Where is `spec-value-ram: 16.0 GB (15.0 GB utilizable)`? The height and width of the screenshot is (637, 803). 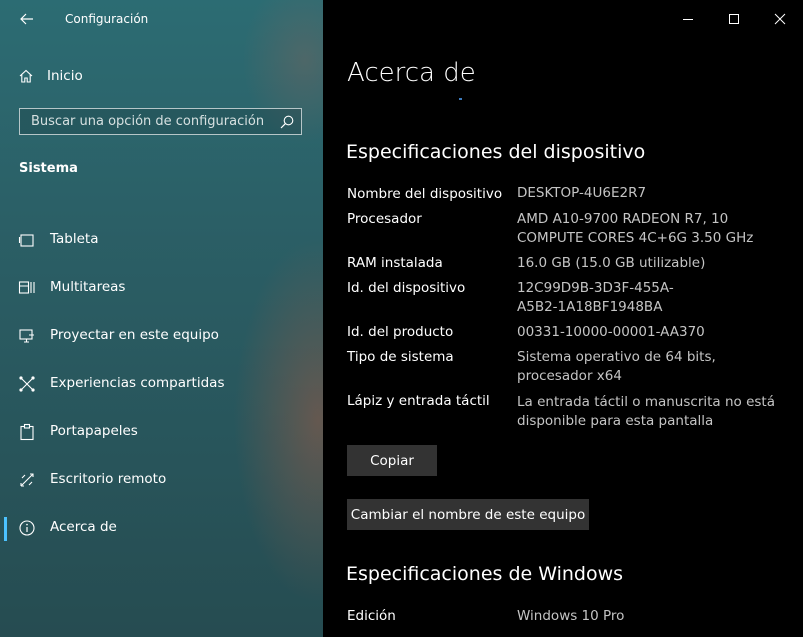
spec-value-ram: 16.0 GB (15.0 GB utilizable) is located at coordinates (611, 263).